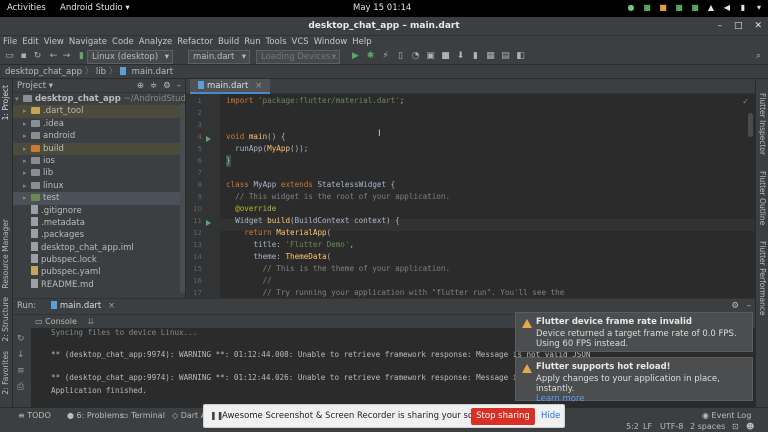 This screenshot has height=432, width=768. I want to click on tab-problems: ● 6: Problems, so click(95, 415).